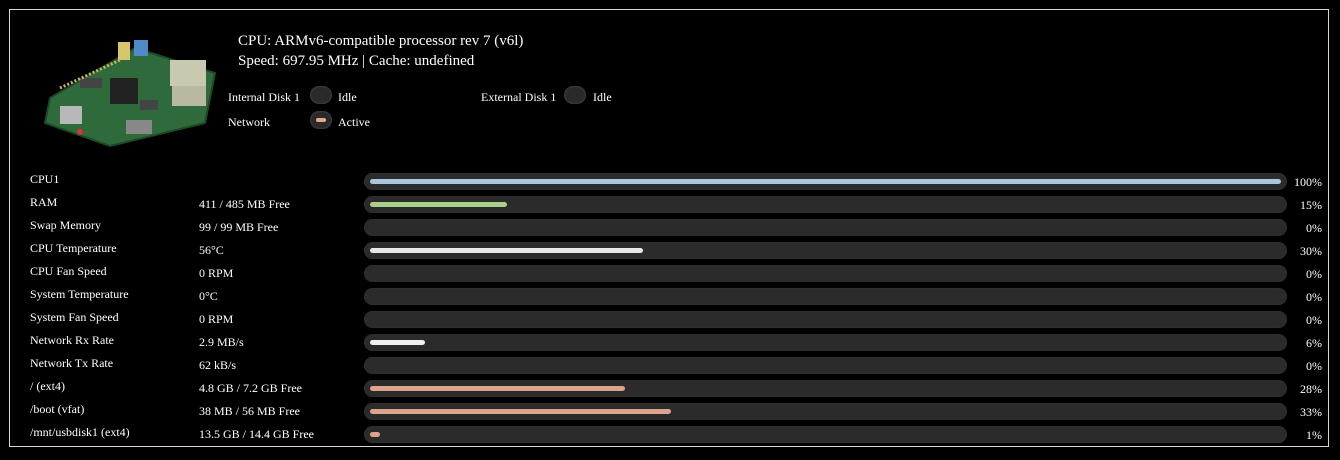  What do you see at coordinates (68, 271) in the screenshot?
I see `stat-label: CPU Fan Speed` at bounding box center [68, 271].